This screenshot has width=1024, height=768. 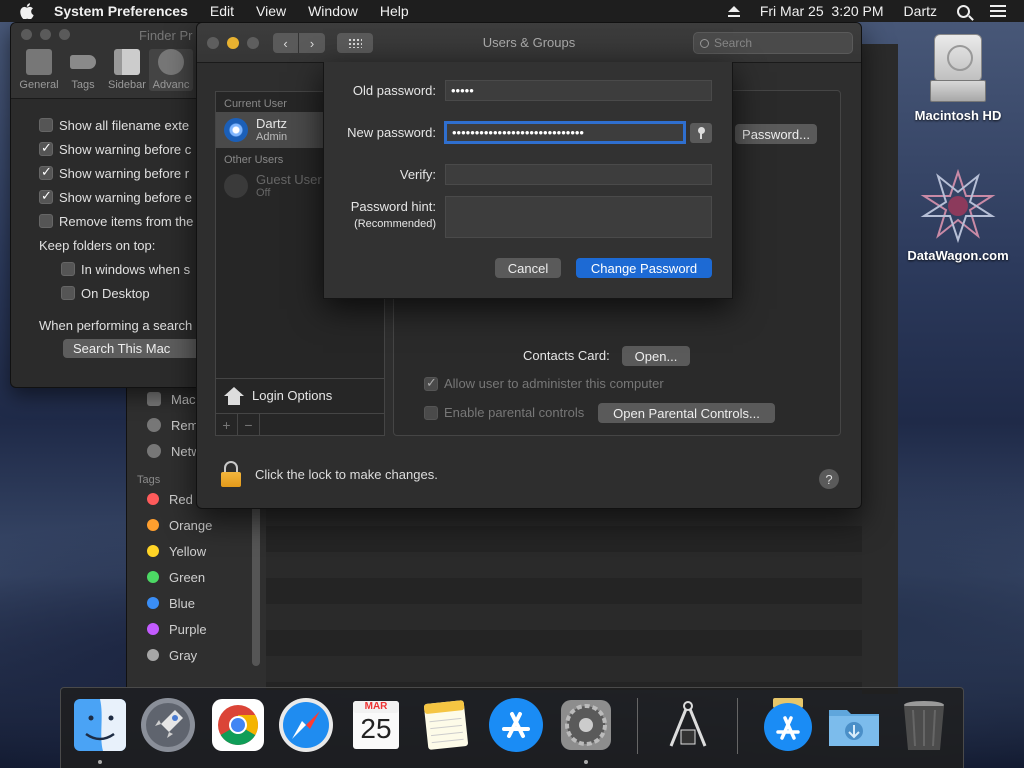 What do you see at coordinates (196, 525) in the screenshot?
I see `tag-orange: Orange` at bounding box center [196, 525].